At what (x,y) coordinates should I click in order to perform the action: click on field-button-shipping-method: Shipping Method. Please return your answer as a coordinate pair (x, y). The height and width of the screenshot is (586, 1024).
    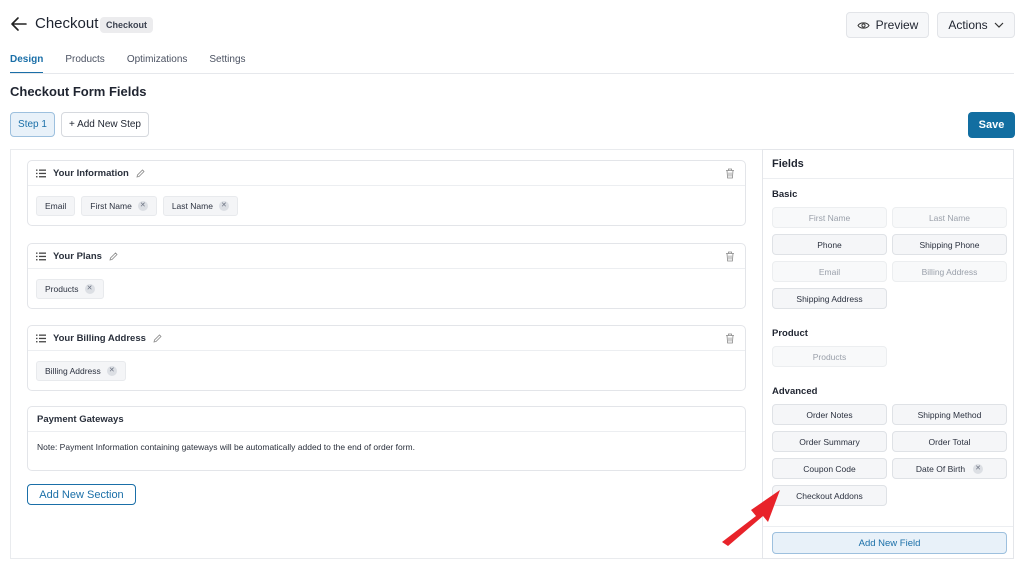
    Looking at the image, I should click on (949, 414).